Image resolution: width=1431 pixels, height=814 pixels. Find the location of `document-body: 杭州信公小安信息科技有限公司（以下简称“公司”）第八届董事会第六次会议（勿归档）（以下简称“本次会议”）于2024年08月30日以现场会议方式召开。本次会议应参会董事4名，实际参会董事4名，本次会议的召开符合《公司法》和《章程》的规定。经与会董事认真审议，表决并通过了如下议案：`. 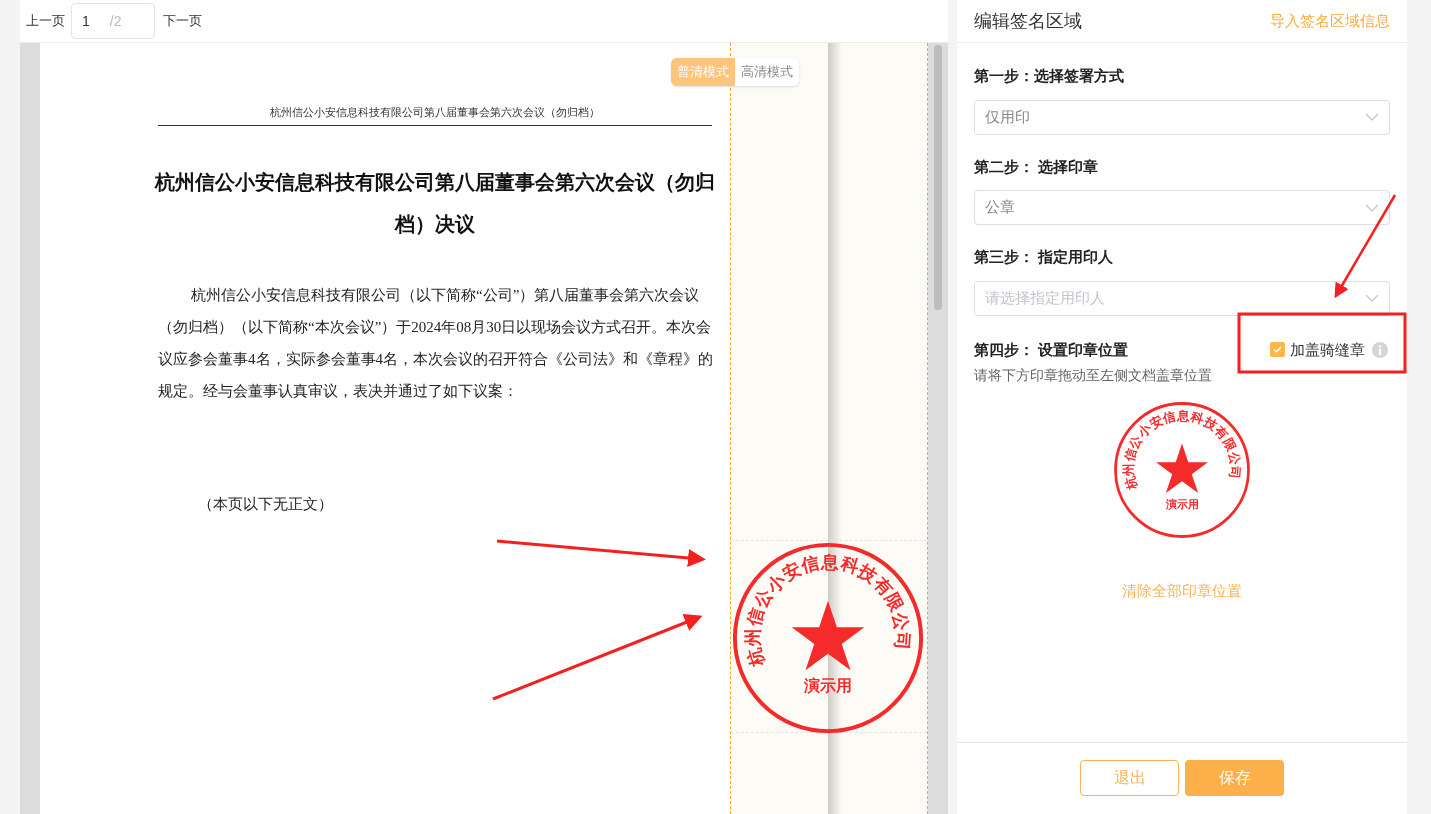

document-body: 杭州信公小安信息科技有限公司（以下简称“公司”）第八届董事会第六次会议（勿归档）（以下简称“本次会议”）于2024年08月30日以现场会议方式召开。本次会议应参会董事4名，实际参会董事4名，本次会议的召开符合《公司法》和《章程》的规定。经与会董事认真审议，表决并通过了如下议案： is located at coordinates (436, 343).